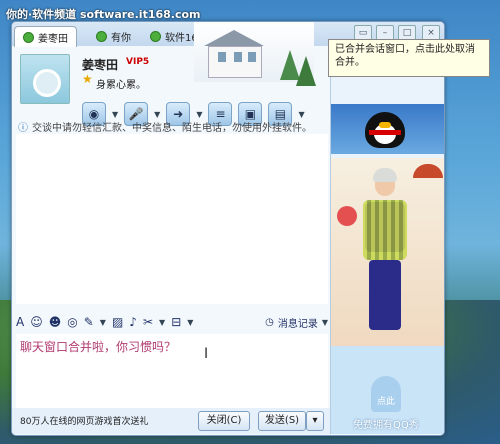  Describe the element at coordinates (409, 58) in the screenshot. I see `merge-tooltip: 已合并会话窗口，点击此处取消合并。` at that location.